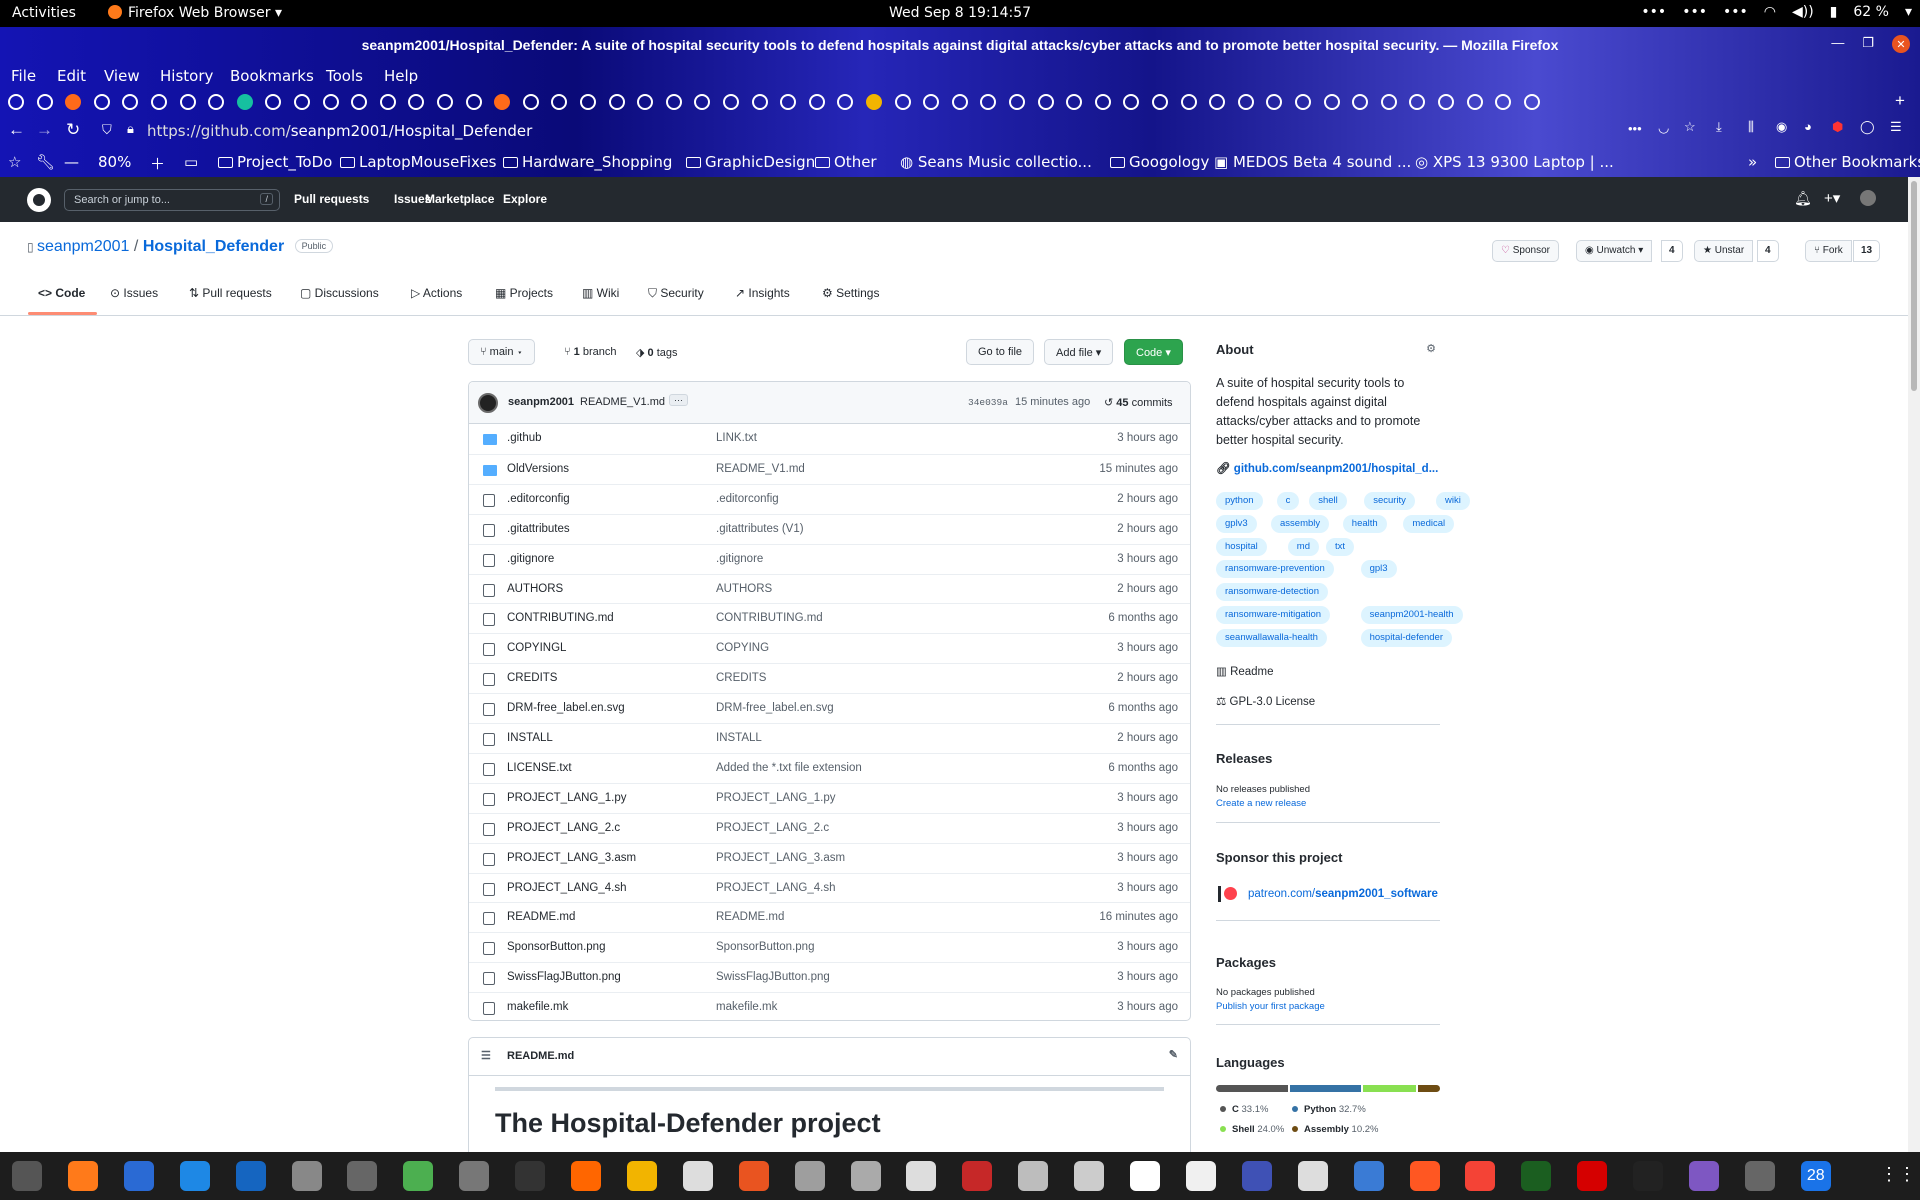 The image size is (1920, 1200). What do you see at coordinates (563, 828) in the screenshot?
I see `file-name: PROJECT_LANG_2.c` at bounding box center [563, 828].